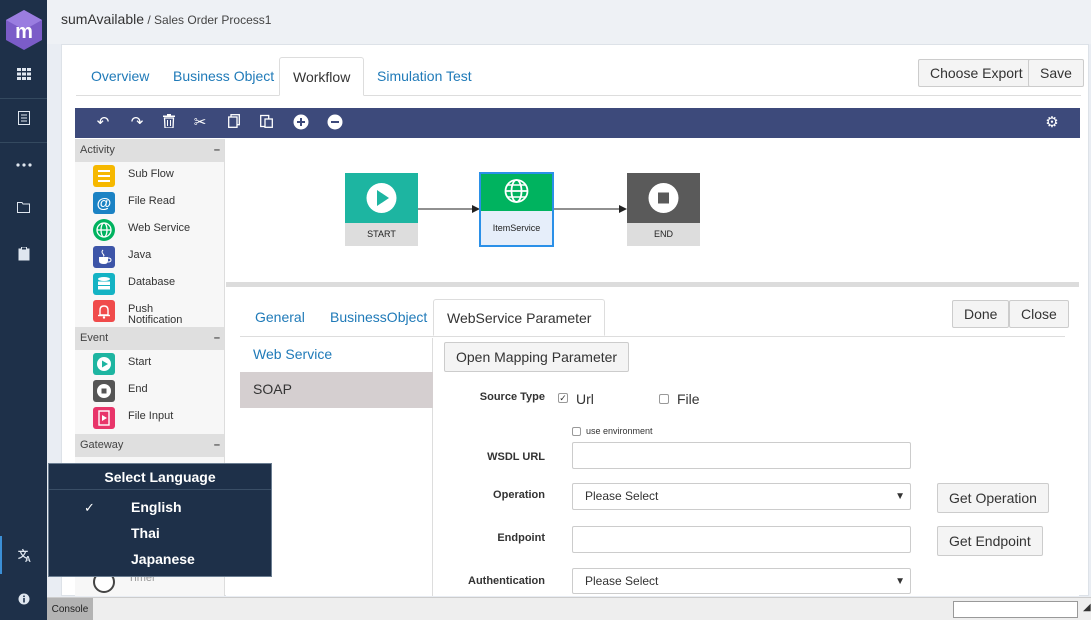  I want to click on node-end: END, so click(663, 209).